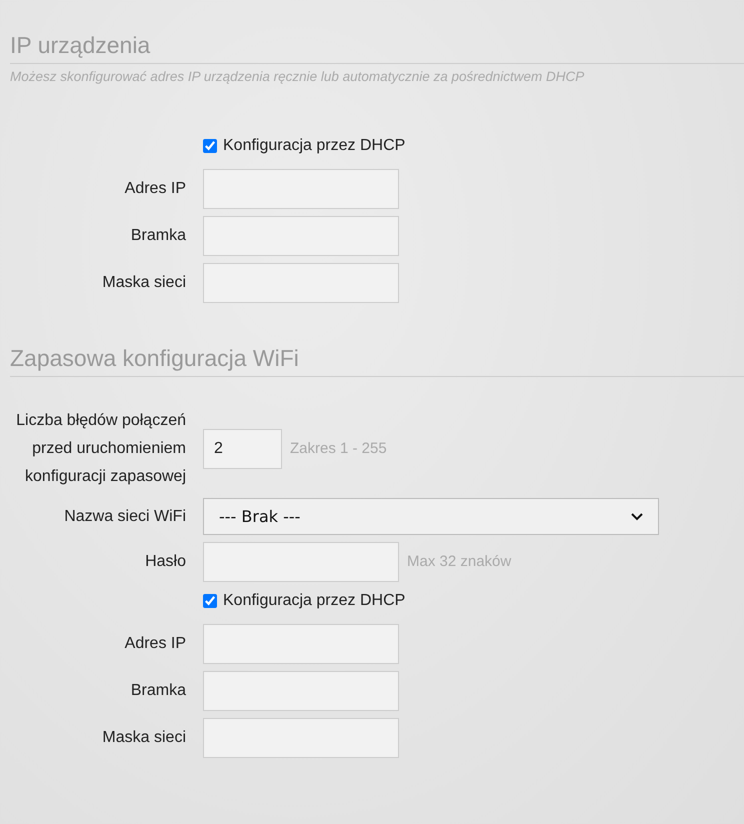  Describe the element at coordinates (338, 449) in the screenshot. I see `field-hint: Zakres 1 - 255` at that location.